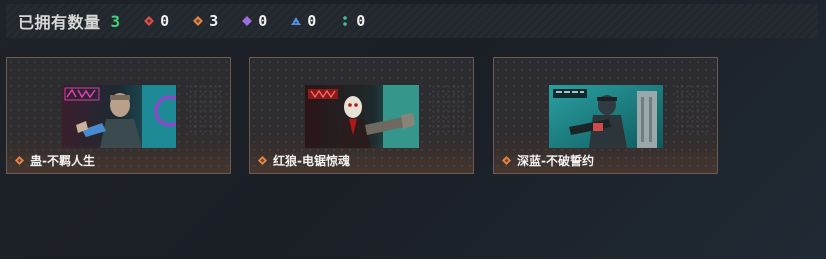 The height and width of the screenshot is (259, 826). I want to click on skin-thumbnail-gu, so click(119, 116).